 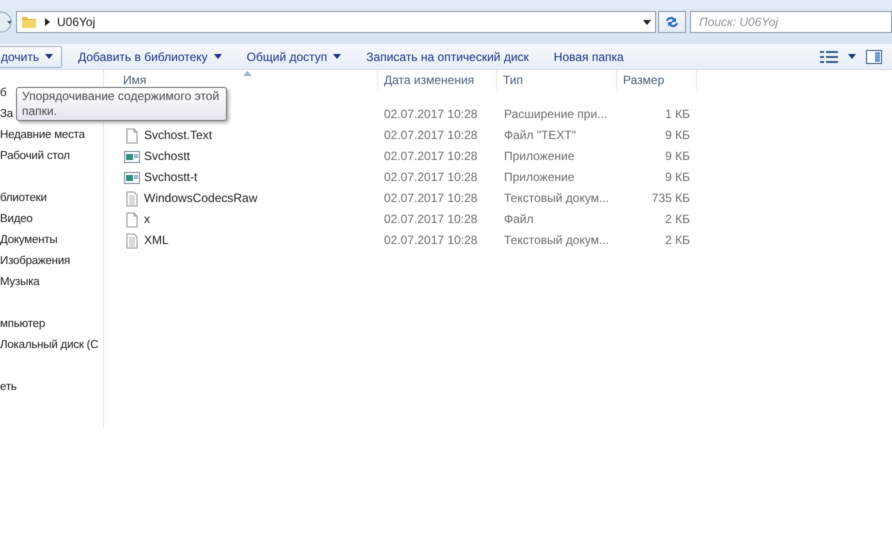 I want to click on nav-item: Изображения, so click(x=51, y=261).